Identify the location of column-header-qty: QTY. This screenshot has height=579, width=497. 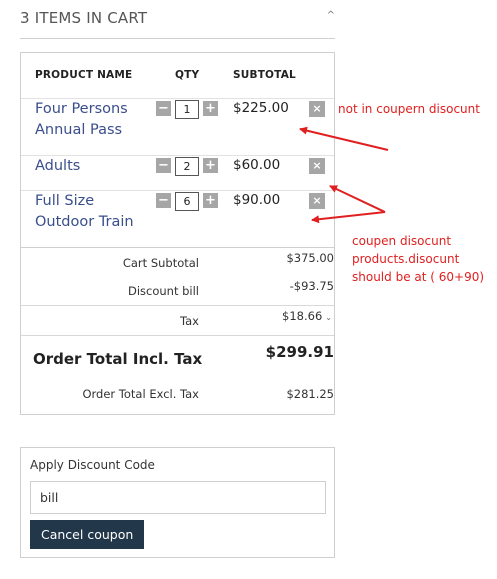
(187, 75).